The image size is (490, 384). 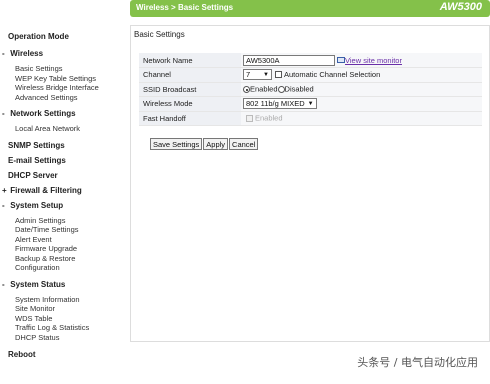 What do you see at coordinates (63, 37) in the screenshot?
I see `sidebar-item-operation-mode: Operation Mode` at bounding box center [63, 37].